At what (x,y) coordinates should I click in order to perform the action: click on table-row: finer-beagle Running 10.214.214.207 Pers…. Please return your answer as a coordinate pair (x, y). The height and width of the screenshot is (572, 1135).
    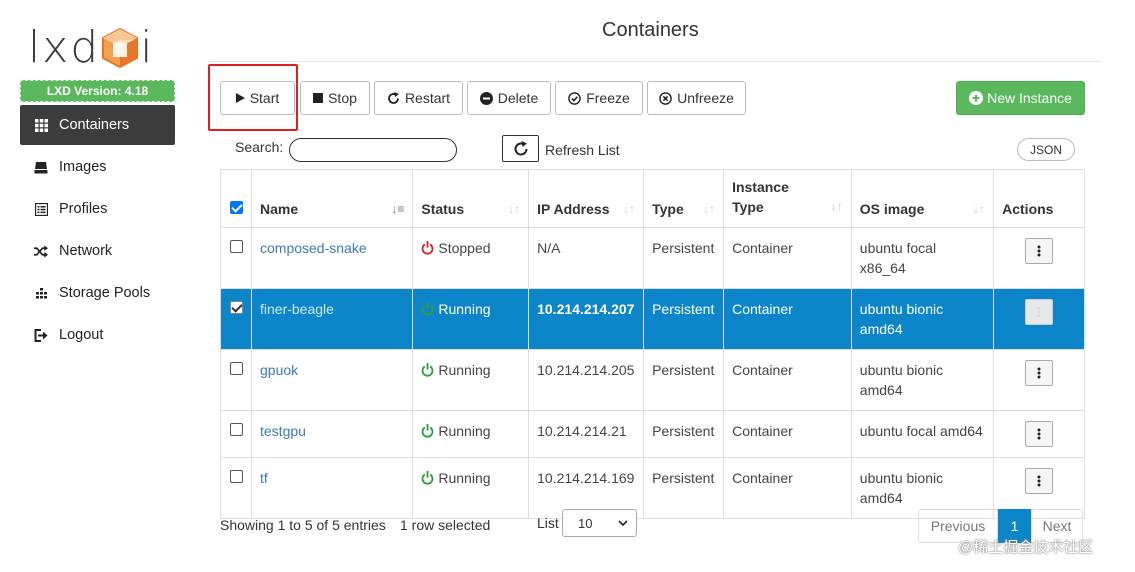
    Looking at the image, I should click on (652, 319).